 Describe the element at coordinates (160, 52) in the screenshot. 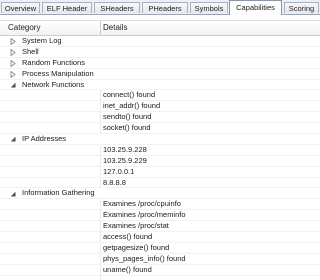

I see `tree-group-row: Shell` at that location.